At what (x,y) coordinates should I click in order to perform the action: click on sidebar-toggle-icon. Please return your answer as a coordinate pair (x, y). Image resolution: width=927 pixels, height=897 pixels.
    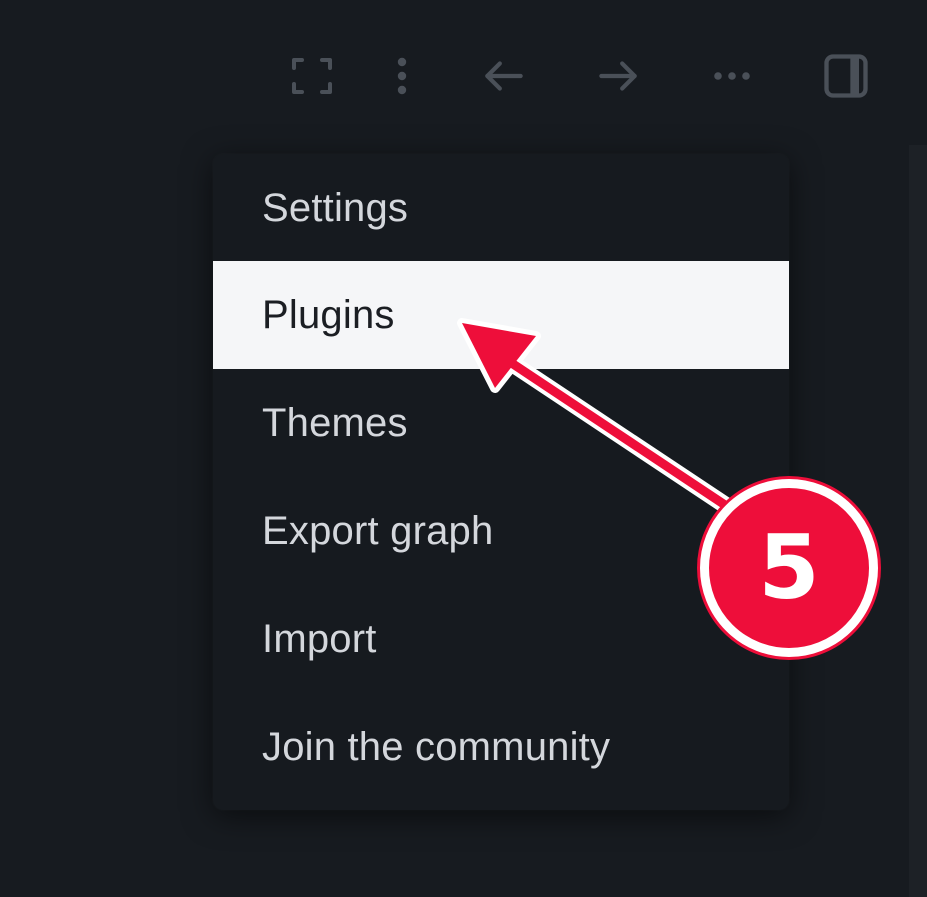
    Looking at the image, I should click on (846, 76).